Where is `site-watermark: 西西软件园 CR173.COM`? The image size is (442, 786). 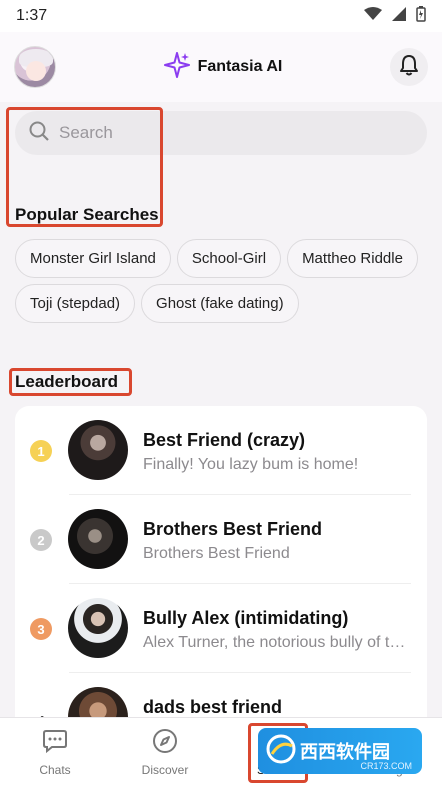
site-watermark: 西西软件园 CR173.COM is located at coordinates (340, 751).